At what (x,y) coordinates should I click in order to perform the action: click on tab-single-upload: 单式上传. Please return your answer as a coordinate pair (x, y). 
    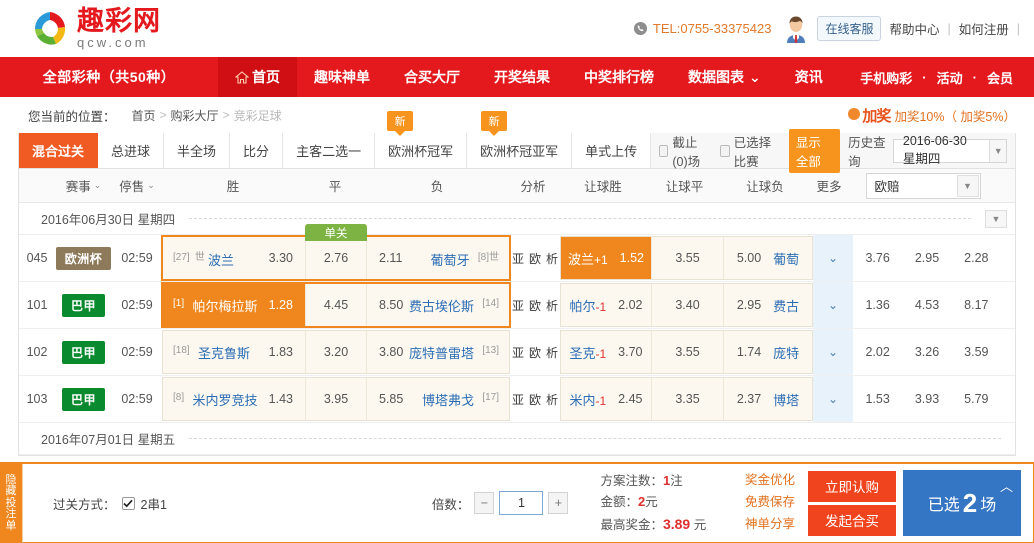
    Looking at the image, I should click on (612, 150).